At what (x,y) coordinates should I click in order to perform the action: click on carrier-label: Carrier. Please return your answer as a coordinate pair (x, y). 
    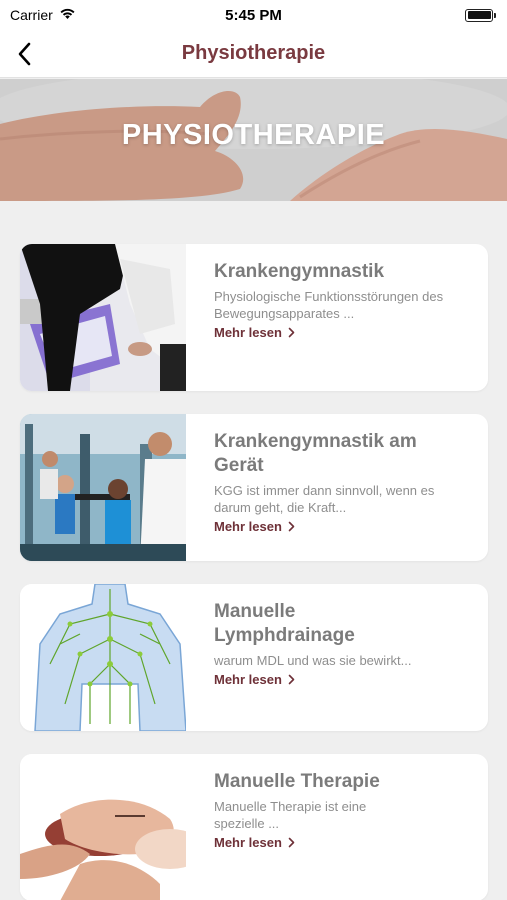
    Looking at the image, I should click on (31, 15).